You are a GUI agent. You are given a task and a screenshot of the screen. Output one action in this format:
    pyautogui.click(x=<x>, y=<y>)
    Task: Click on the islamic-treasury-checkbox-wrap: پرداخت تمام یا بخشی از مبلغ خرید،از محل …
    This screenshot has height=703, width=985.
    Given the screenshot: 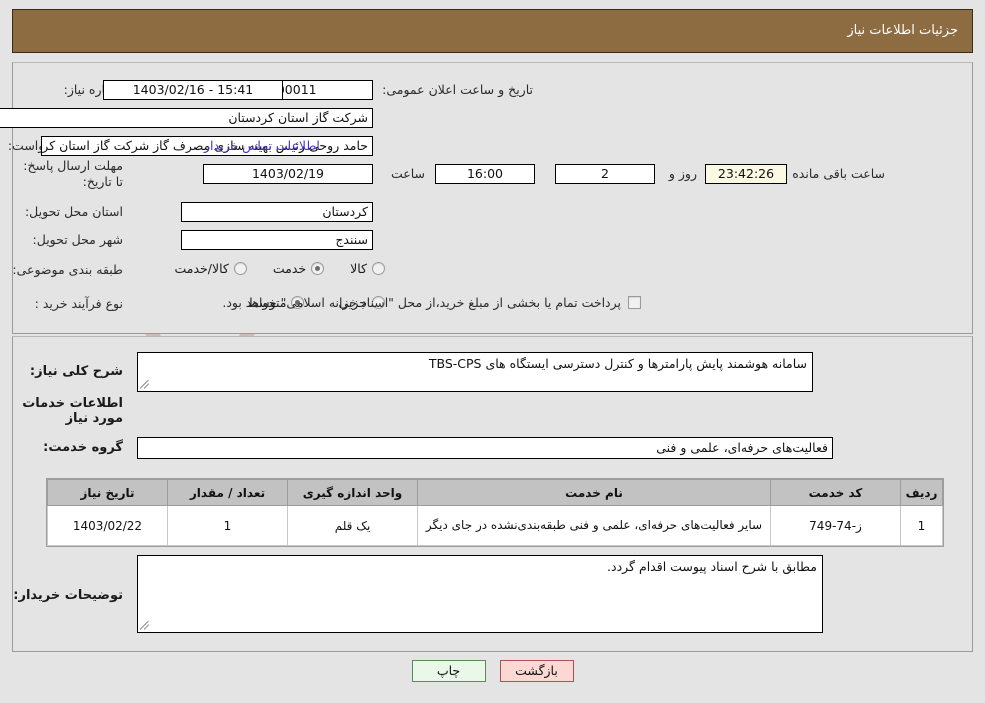 What is the action you would take?
    pyautogui.click(x=431, y=302)
    